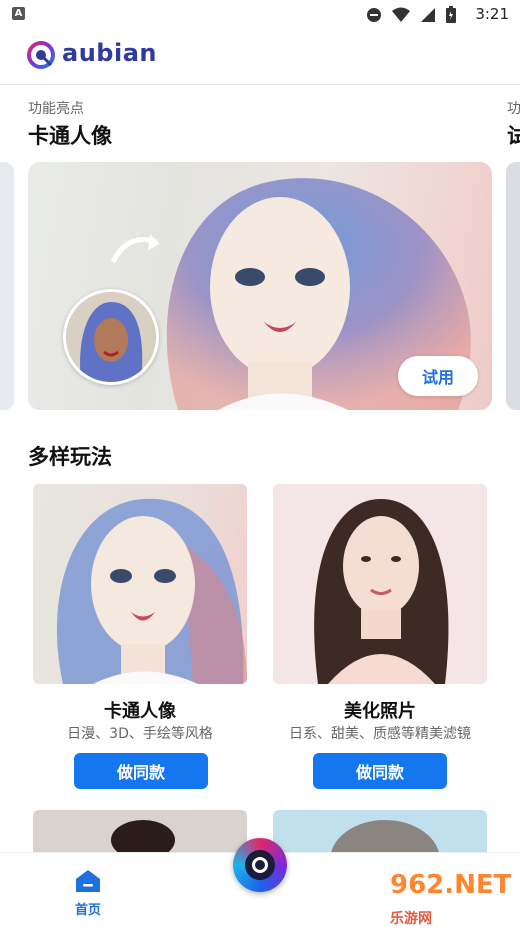  I want to click on lens-icon, so click(260, 865).